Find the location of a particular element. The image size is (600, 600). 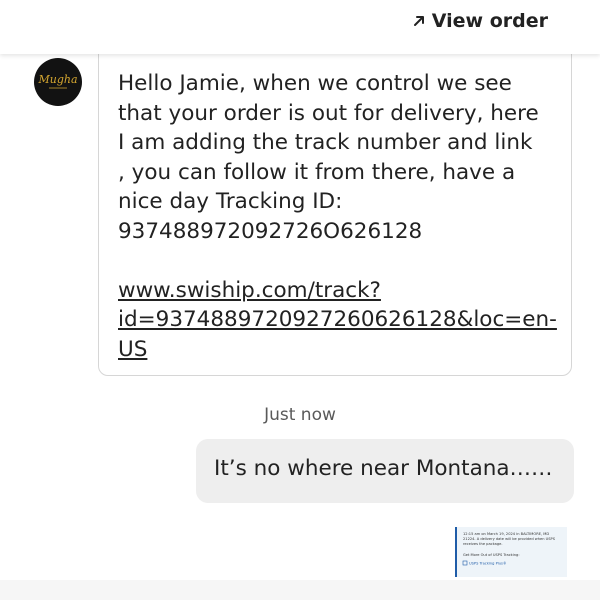

message-line: I am adding the track number and link is located at coordinates (325, 142).